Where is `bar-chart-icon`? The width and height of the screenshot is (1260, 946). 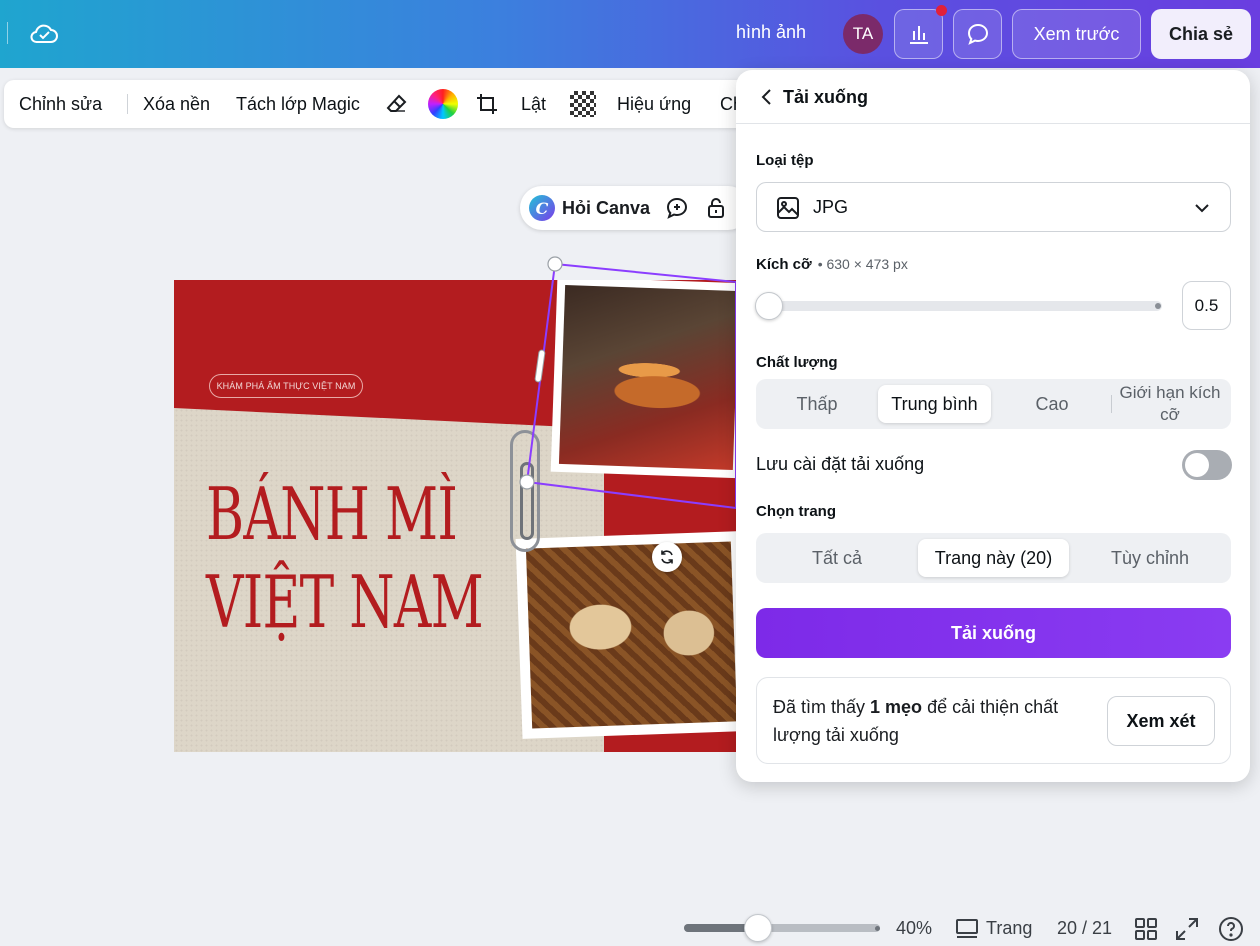 bar-chart-icon is located at coordinates (918, 35).